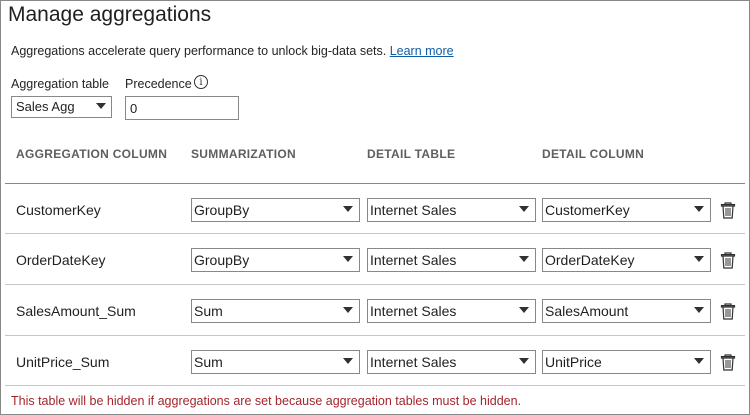 Image resolution: width=750 pixels, height=415 pixels. I want to click on precedence-input, so click(182, 108).